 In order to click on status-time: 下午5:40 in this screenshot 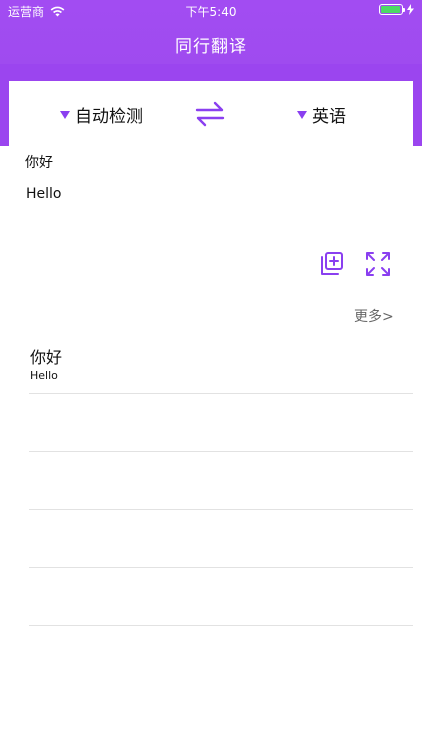, I will do `click(211, 12)`.